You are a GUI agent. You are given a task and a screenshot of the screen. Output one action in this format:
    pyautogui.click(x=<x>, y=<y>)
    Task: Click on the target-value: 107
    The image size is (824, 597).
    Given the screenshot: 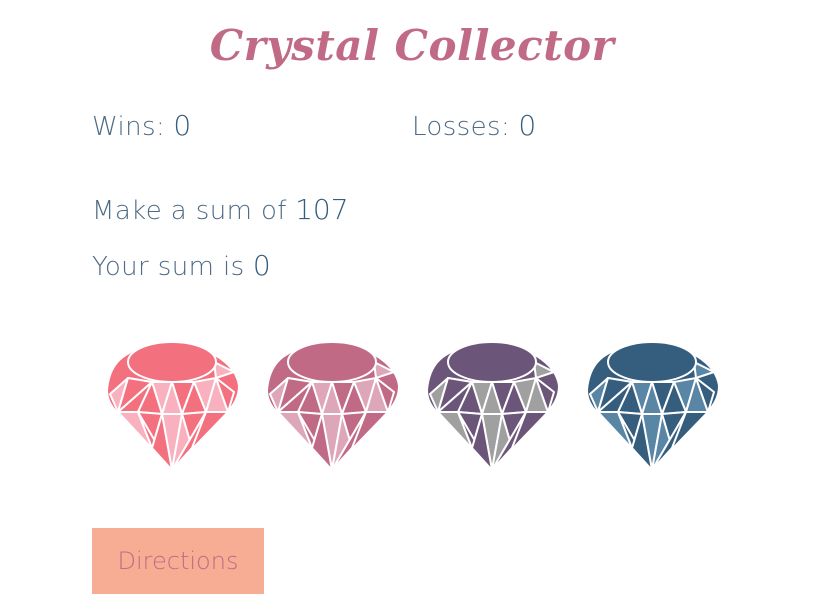 What is the action you would take?
    pyautogui.click(x=322, y=209)
    